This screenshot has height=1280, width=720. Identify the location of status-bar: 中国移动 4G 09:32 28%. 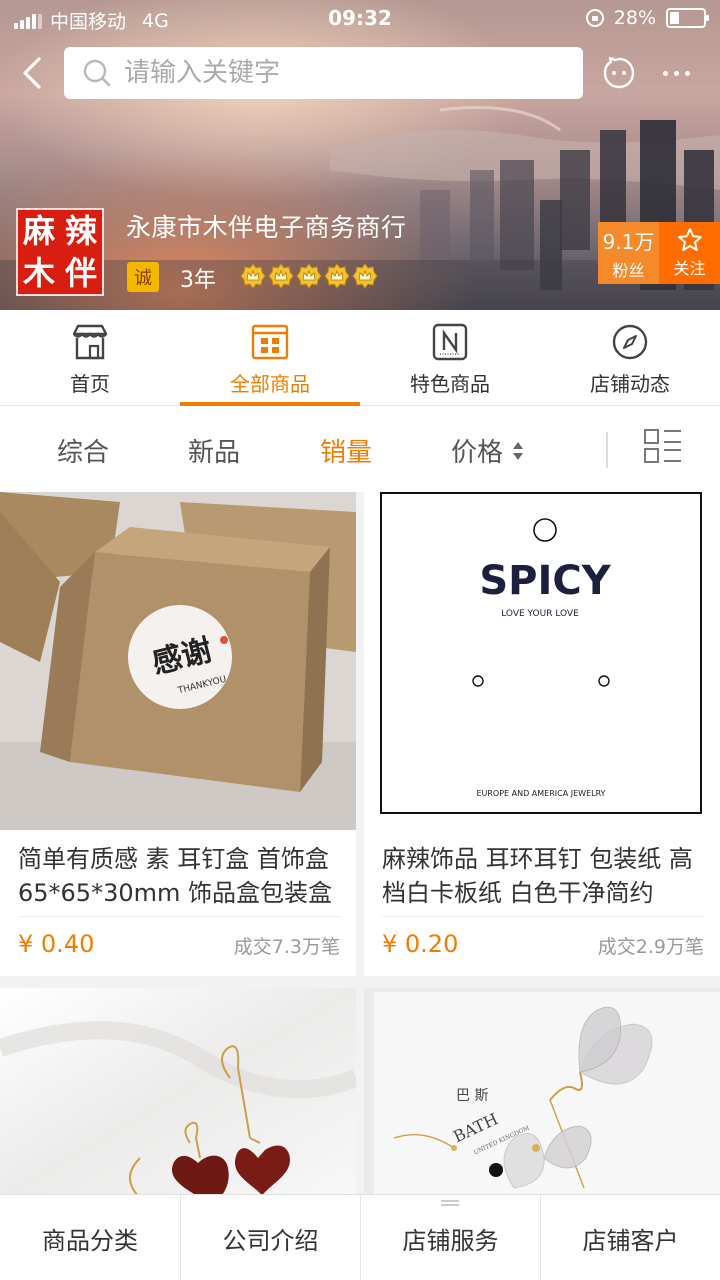
(360, 18).